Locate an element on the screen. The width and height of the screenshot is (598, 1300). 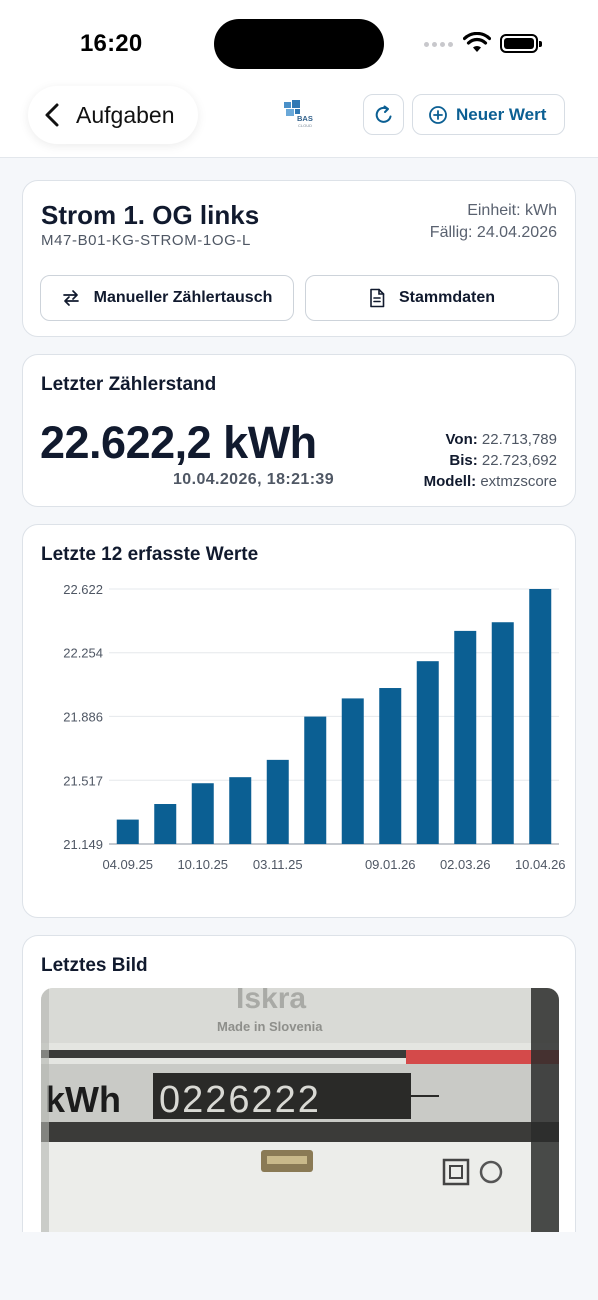
y-tick-label: 21.517 is located at coordinates (83, 780).